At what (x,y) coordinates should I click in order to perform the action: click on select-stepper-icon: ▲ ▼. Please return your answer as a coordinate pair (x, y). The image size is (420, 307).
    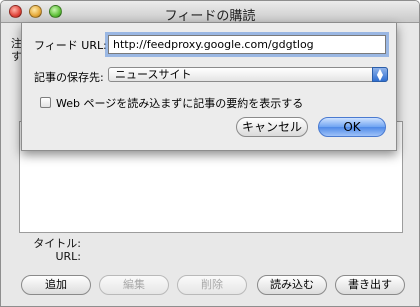
    Looking at the image, I should click on (380, 74).